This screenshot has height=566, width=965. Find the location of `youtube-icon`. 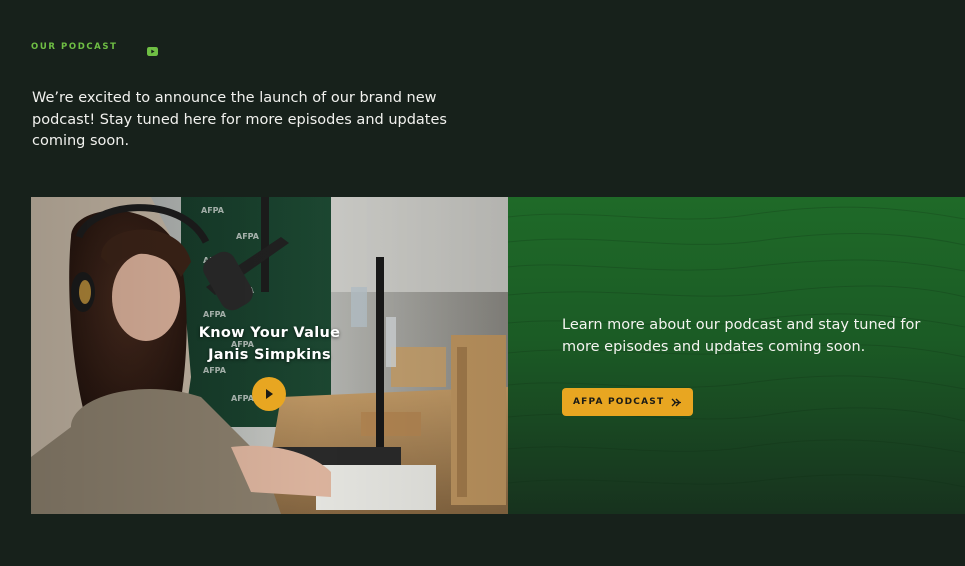

youtube-icon is located at coordinates (153, 49).